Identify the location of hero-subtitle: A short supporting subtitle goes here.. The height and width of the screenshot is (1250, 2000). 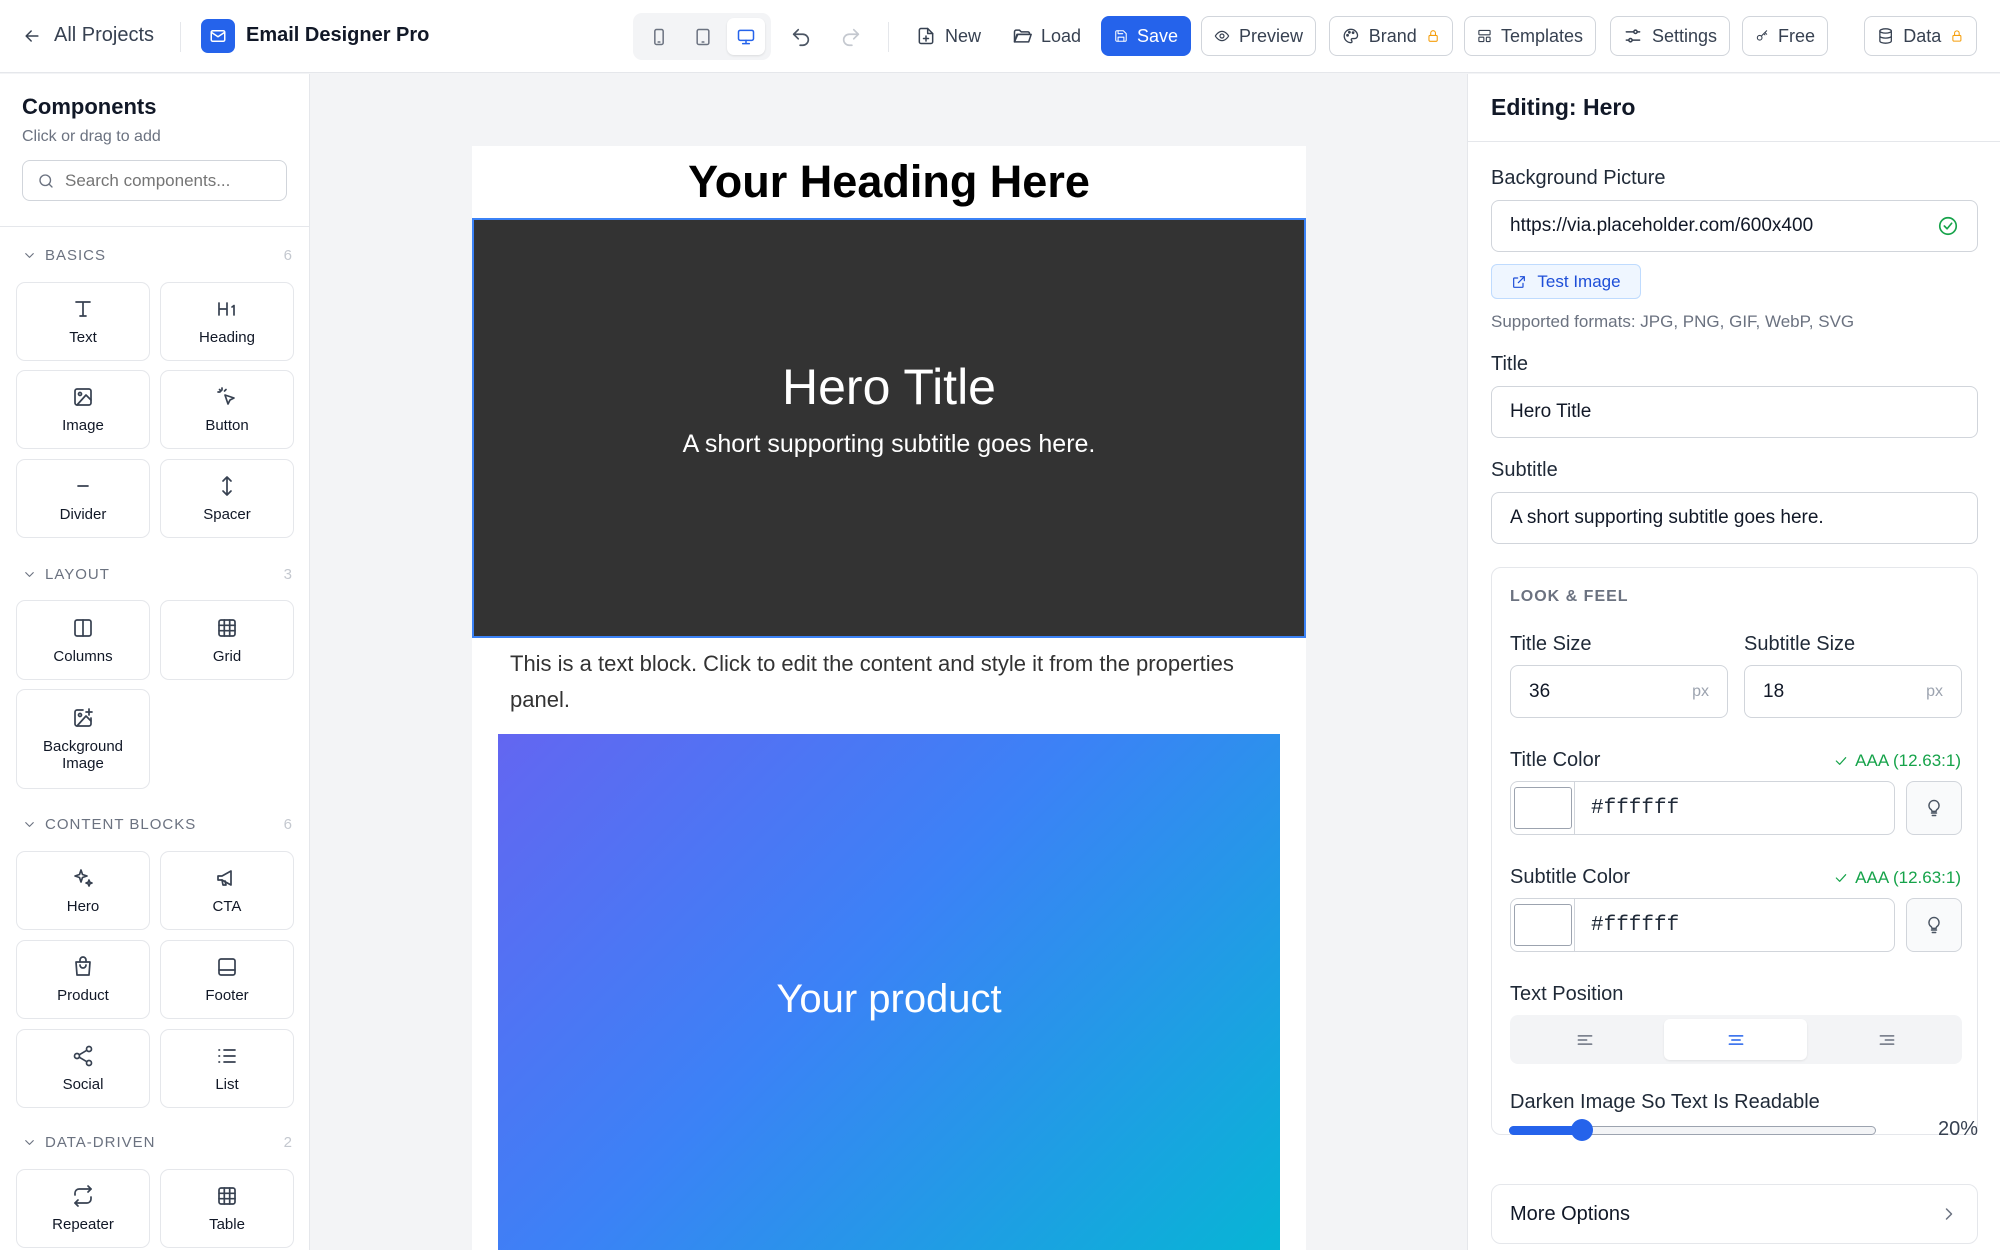
(889, 443).